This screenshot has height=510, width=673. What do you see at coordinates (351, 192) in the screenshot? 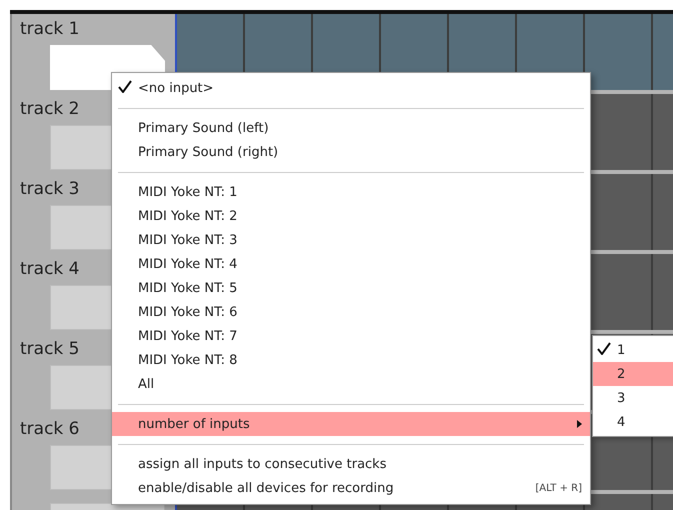
I see `menu-item: MIDI Yoke NT: 1` at bounding box center [351, 192].